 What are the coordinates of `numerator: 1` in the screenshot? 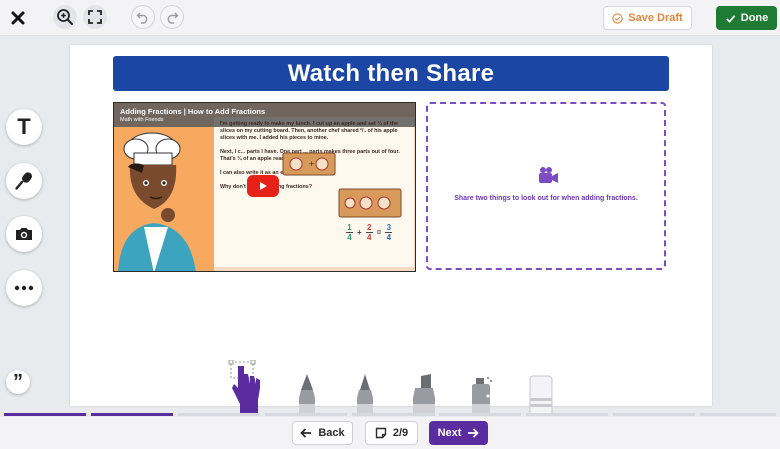 It's located at (349, 227).